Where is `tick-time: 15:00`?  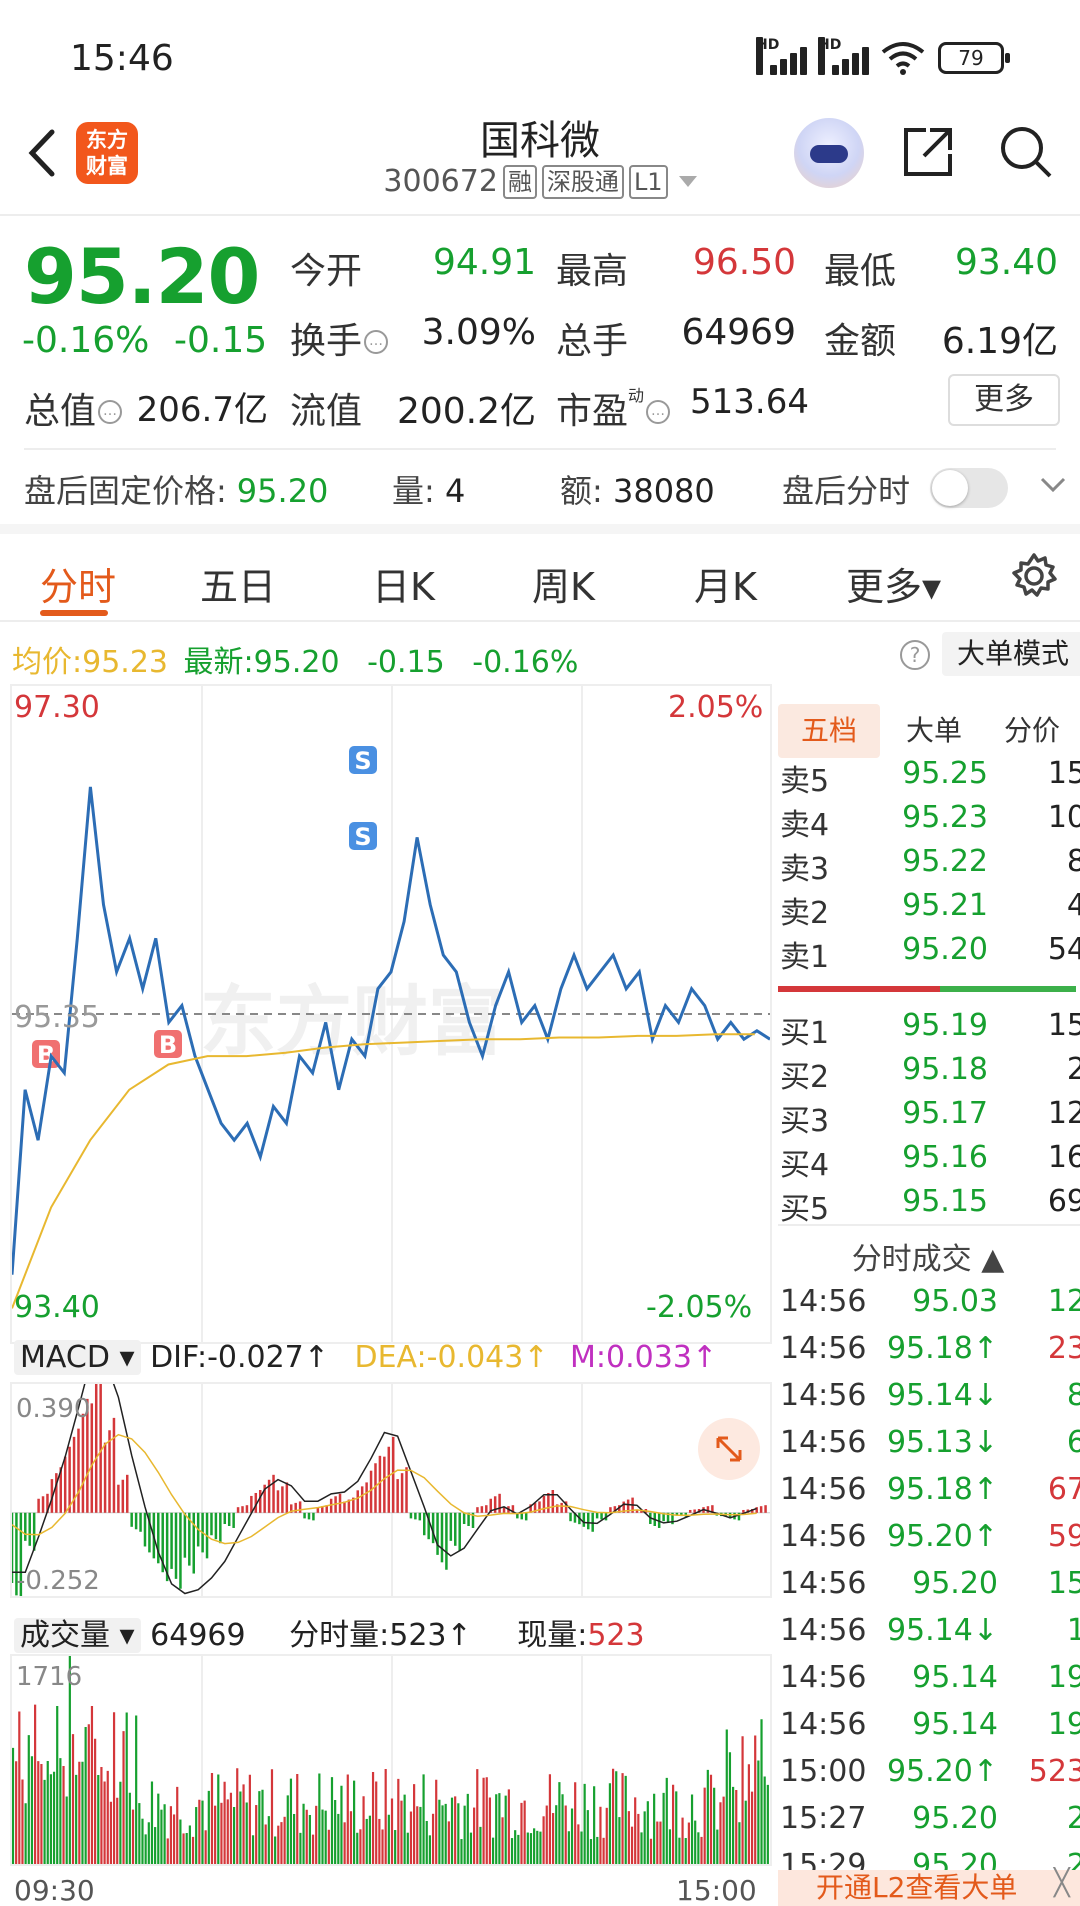 tick-time: 15:00 is located at coordinates (823, 1771).